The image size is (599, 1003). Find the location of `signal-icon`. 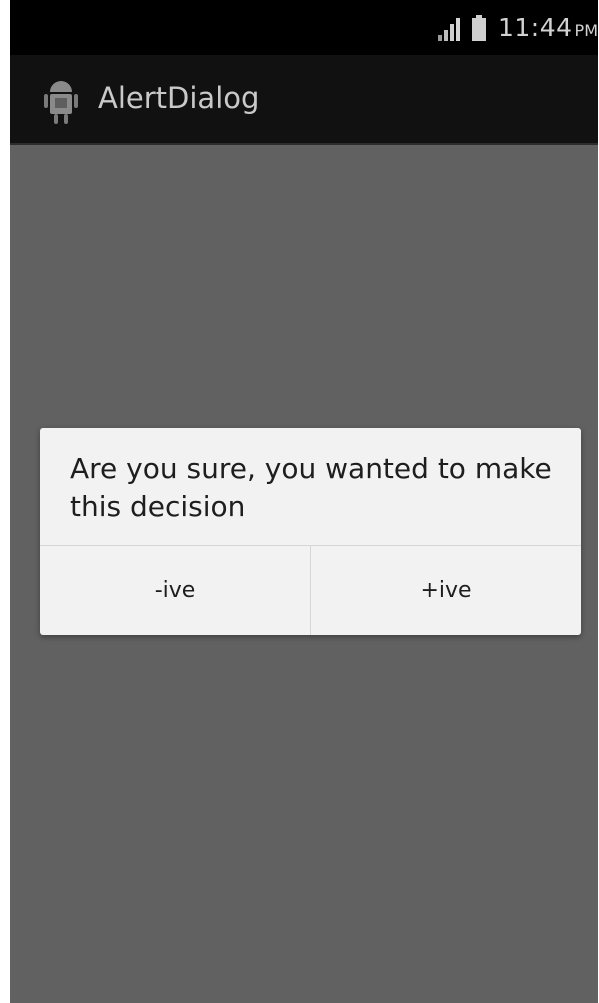

signal-icon is located at coordinates (449, 29).